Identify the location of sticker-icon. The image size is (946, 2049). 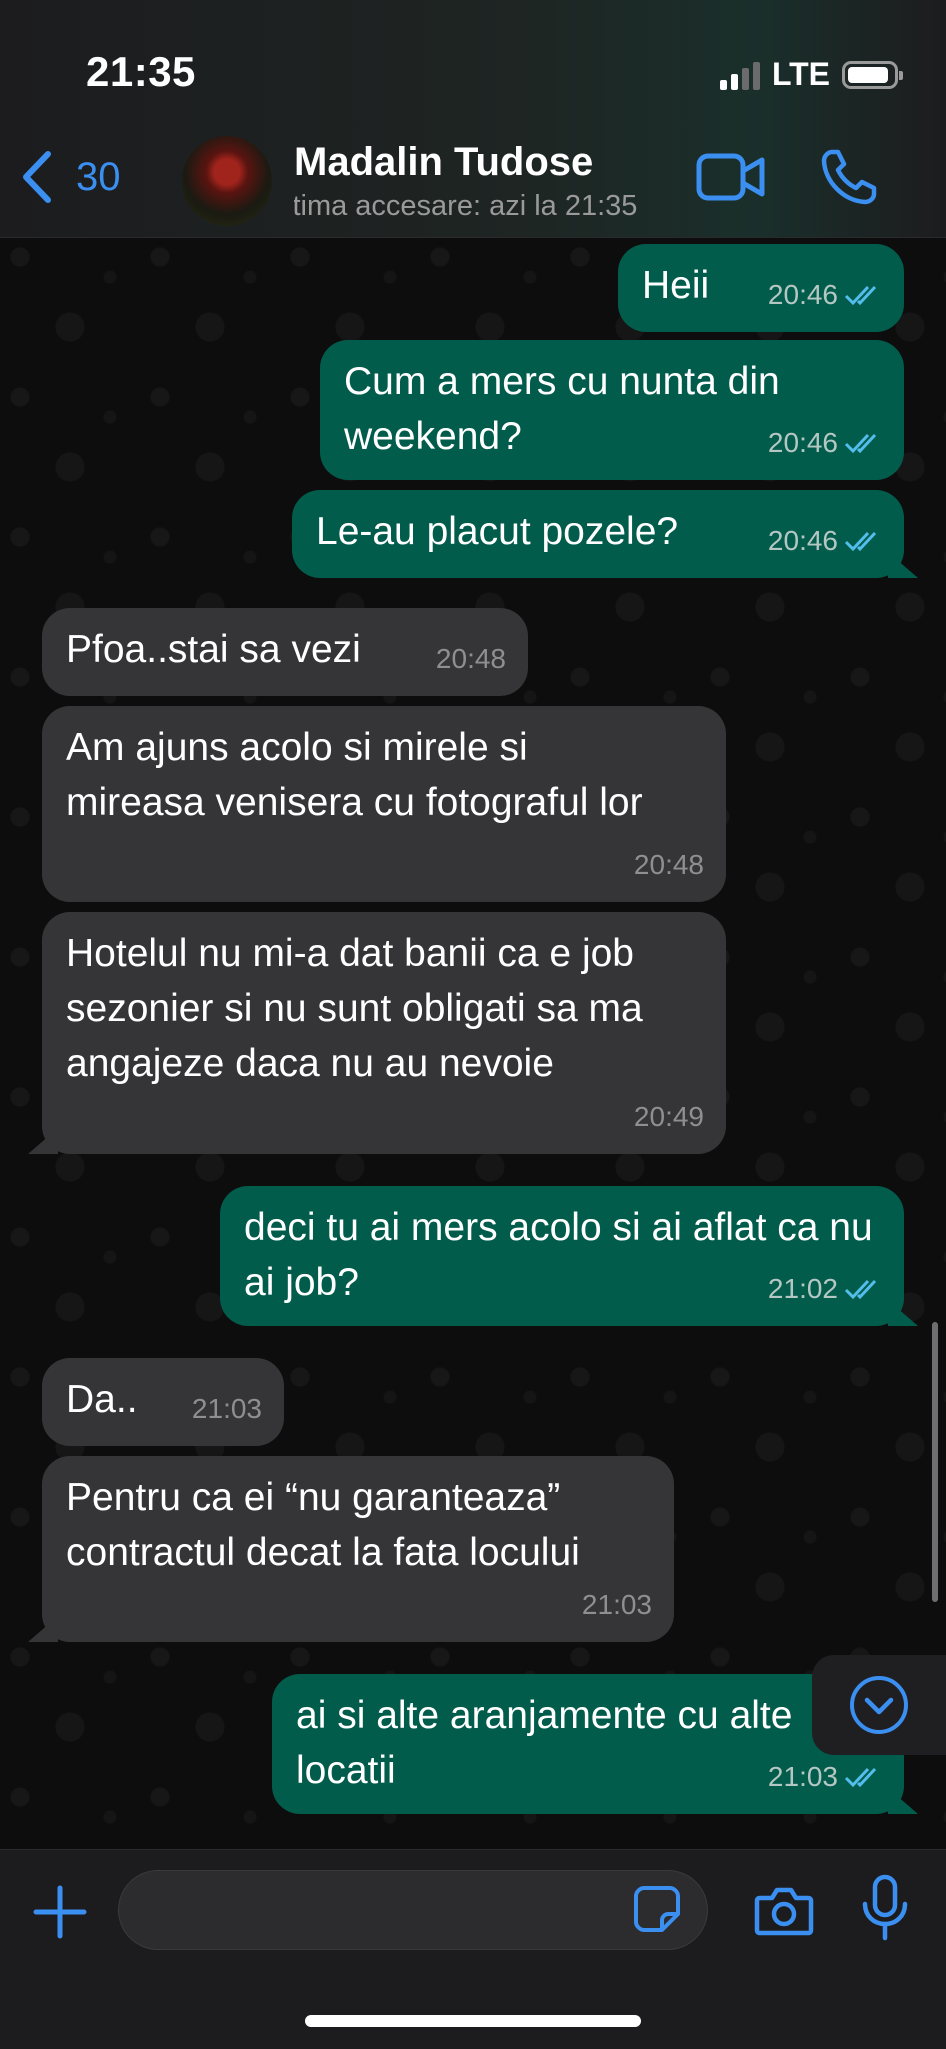
(657, 1909).